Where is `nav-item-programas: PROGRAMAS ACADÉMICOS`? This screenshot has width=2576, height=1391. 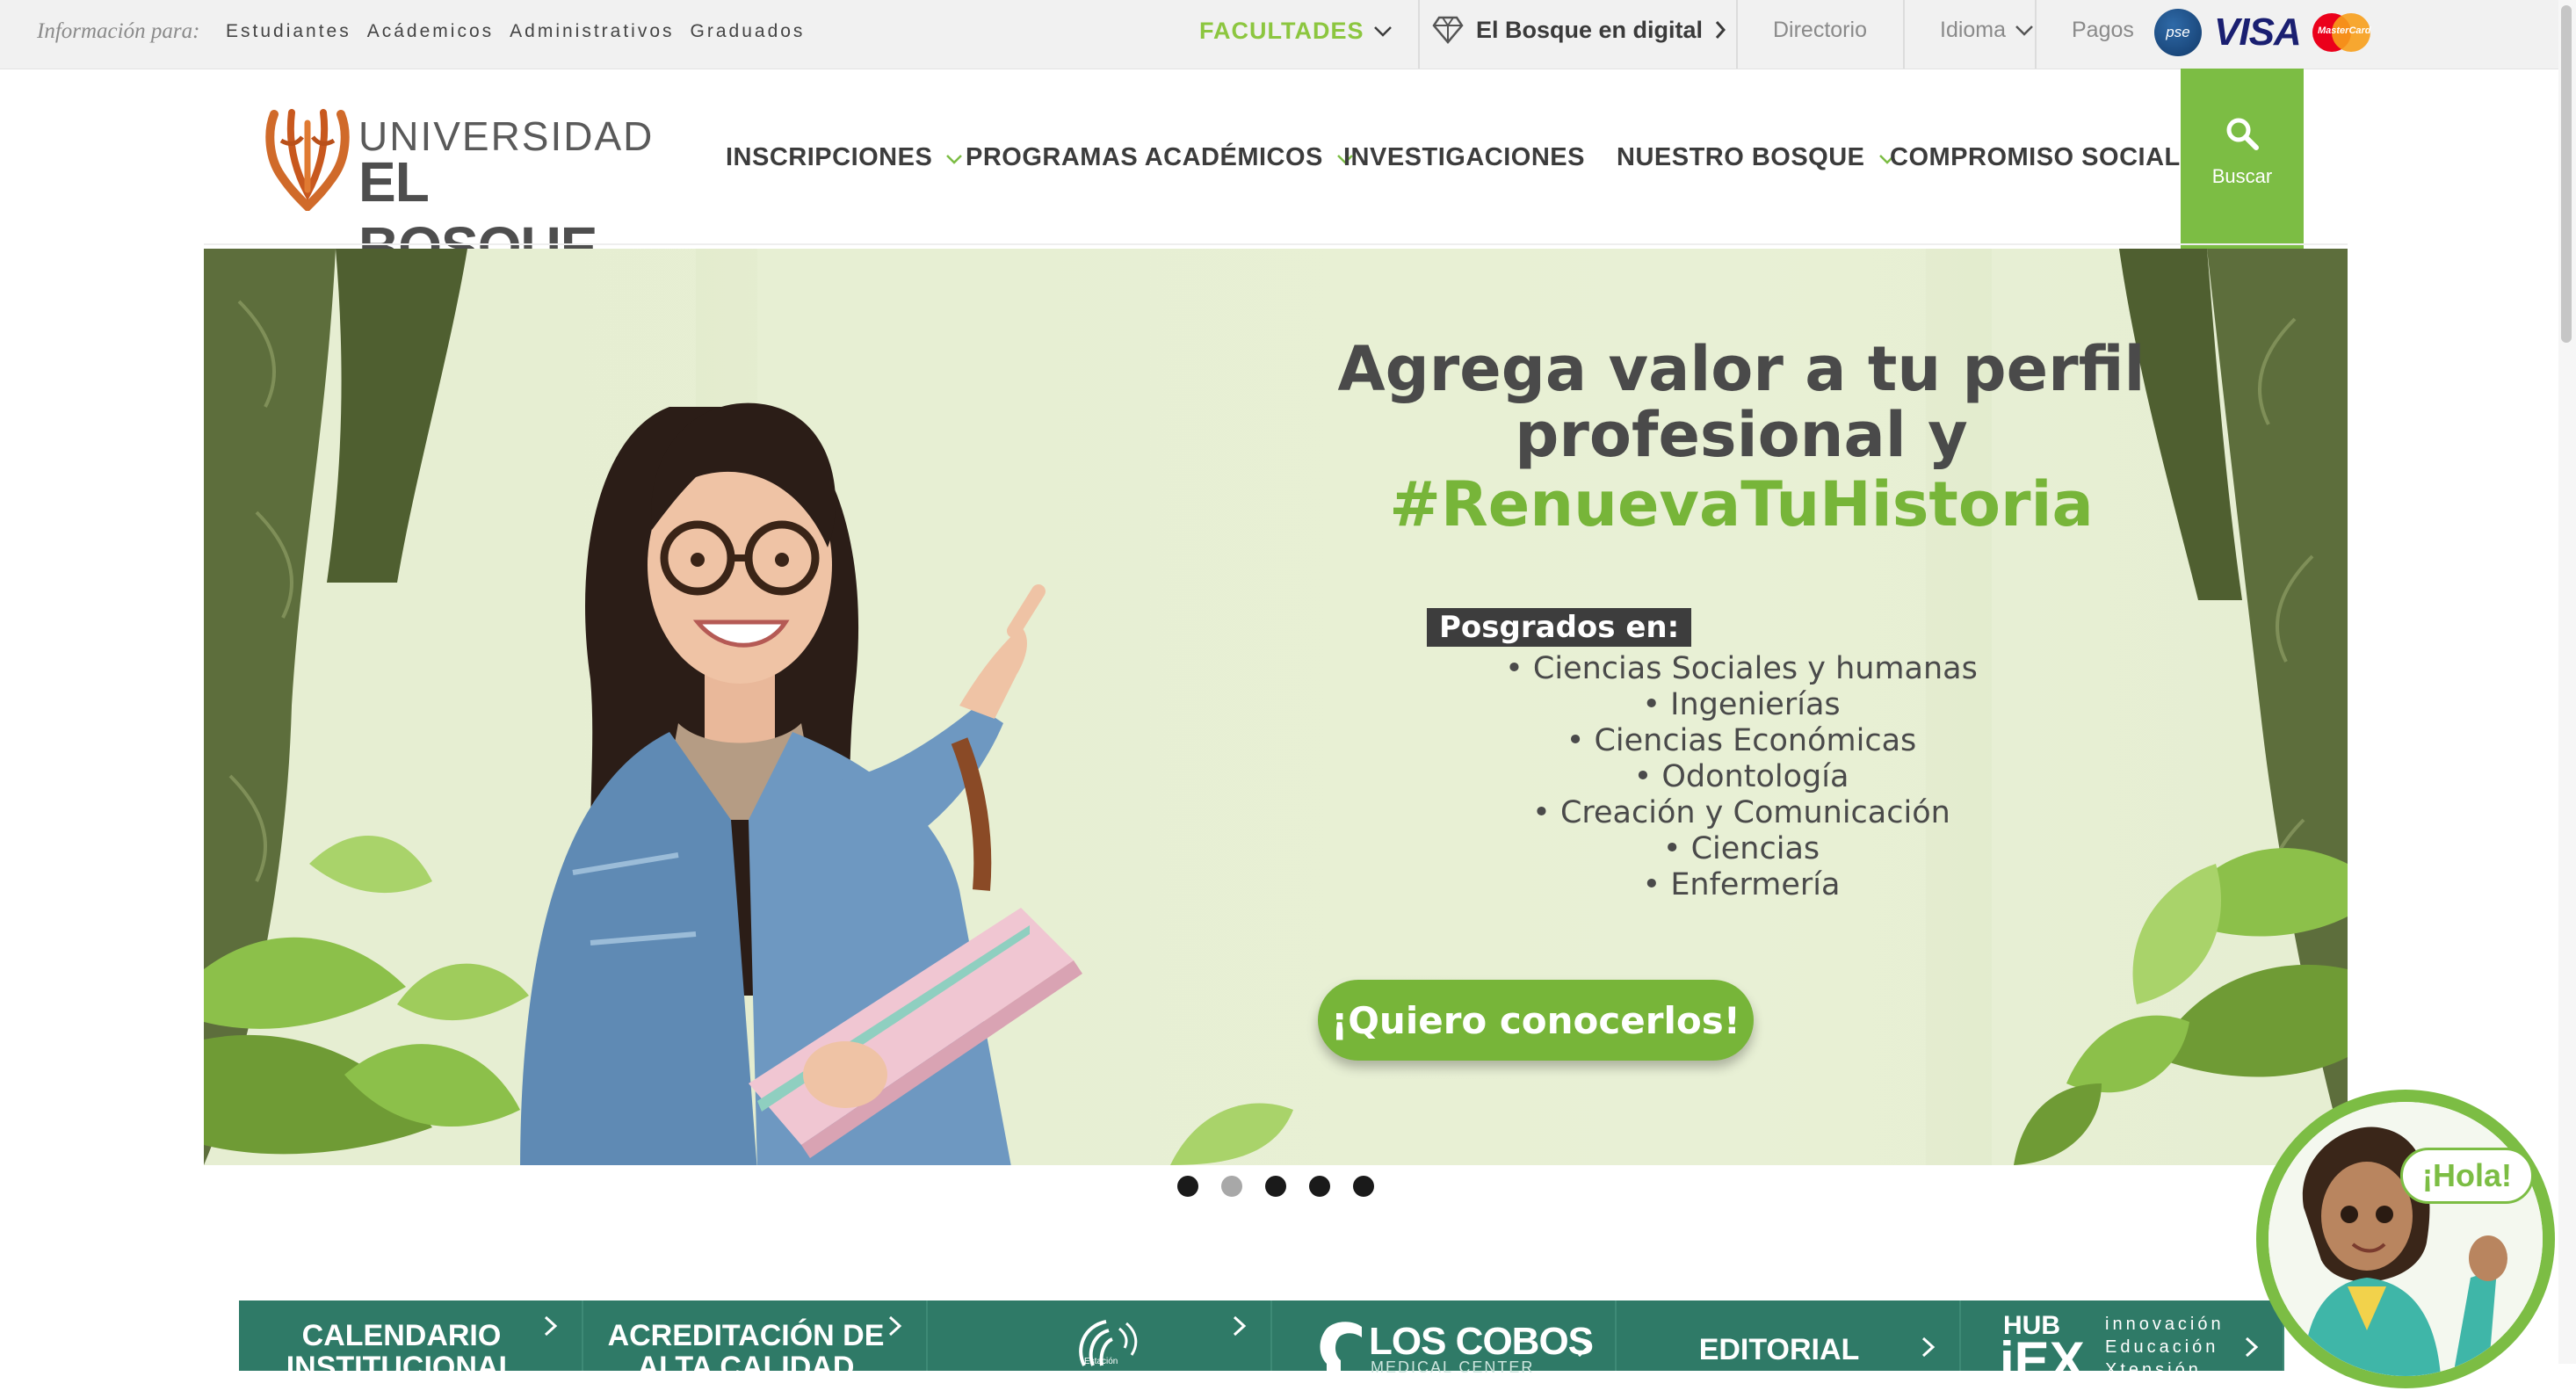
nav-item-programas: PROGRAMAS ACADÉMICOS is located at coordinates (1160, 157).